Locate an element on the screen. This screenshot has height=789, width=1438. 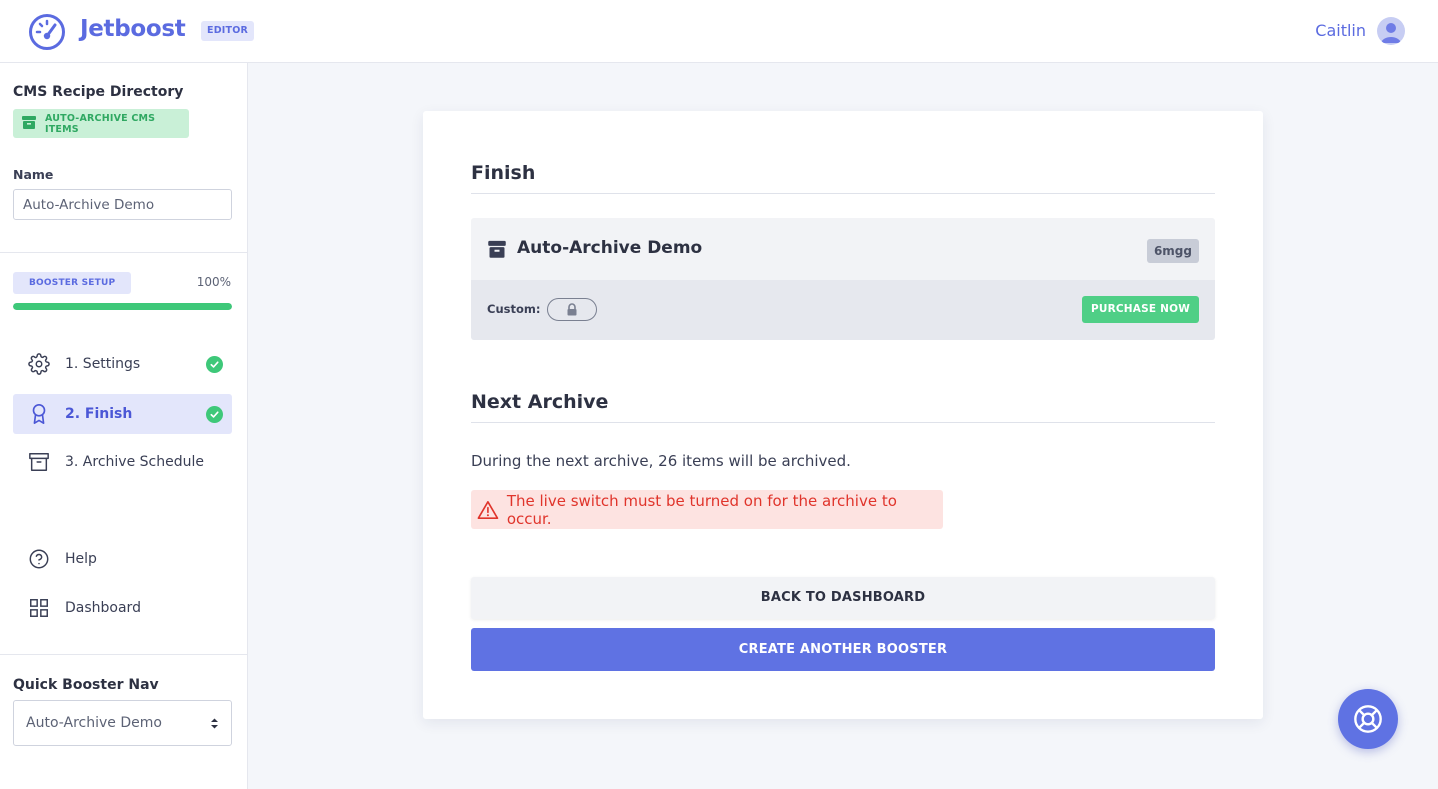
quick-nav-selected: Auto-Archive Demo is located at coordinates (94, 723).